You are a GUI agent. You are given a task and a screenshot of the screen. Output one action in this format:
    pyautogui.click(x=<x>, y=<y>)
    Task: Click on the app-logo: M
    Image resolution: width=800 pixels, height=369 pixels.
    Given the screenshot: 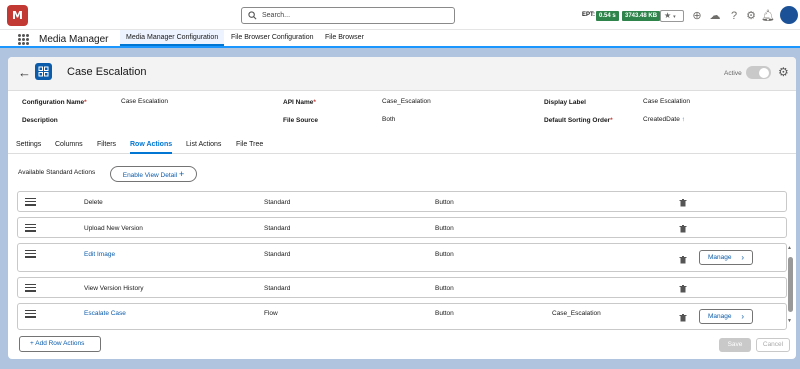 What is the action you would take?
    pyautogui.click(x=17, y=15)
    